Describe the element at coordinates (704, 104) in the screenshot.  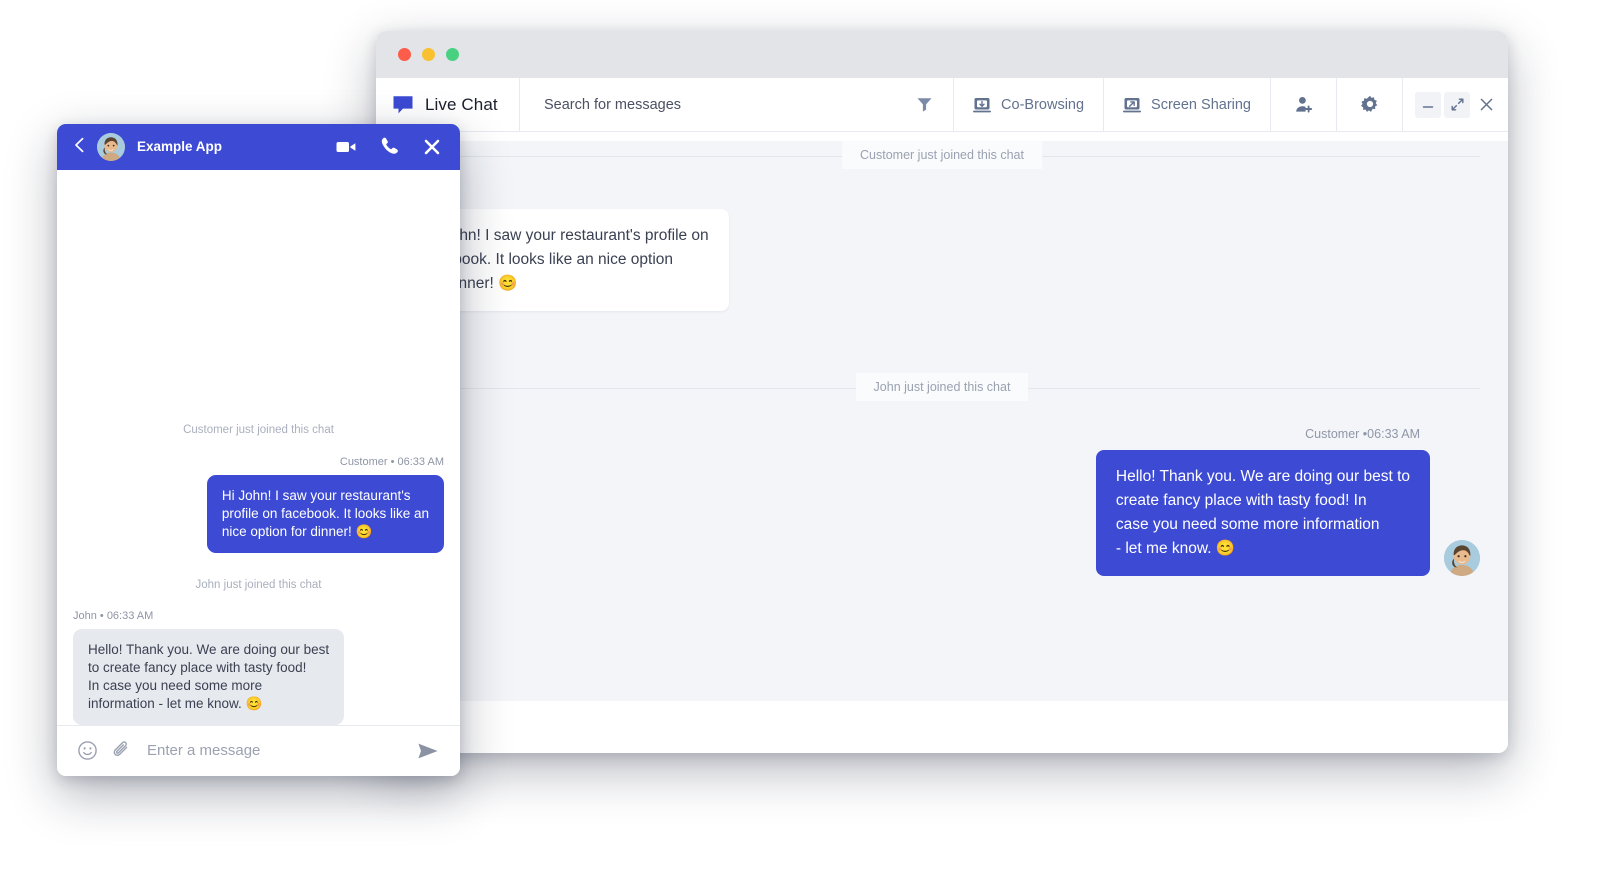
I see `search-input` at that location.